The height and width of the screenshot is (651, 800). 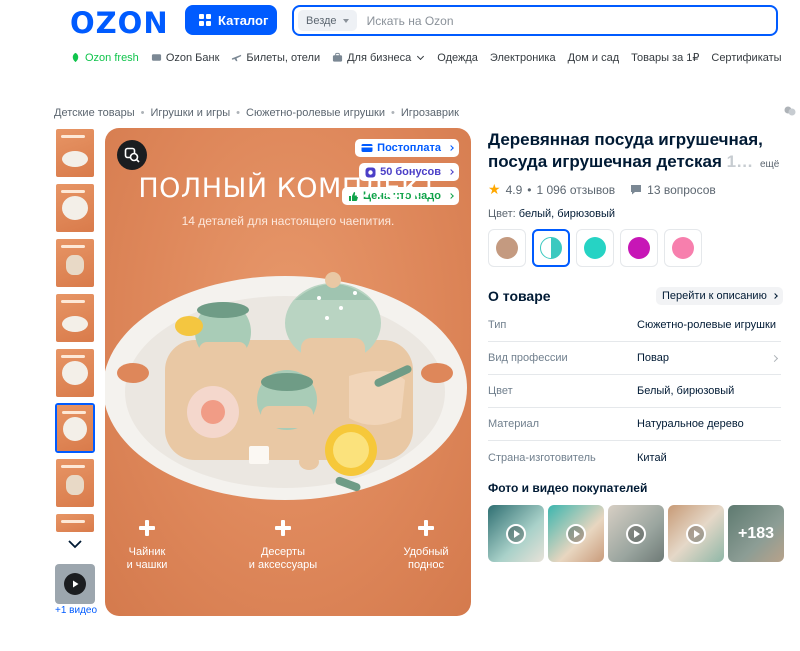 What do you see at coordinates (430, 113) in the screenshot?
I see `breadcrumb-item: Игрозаврик` at bounding box center [430, 113].